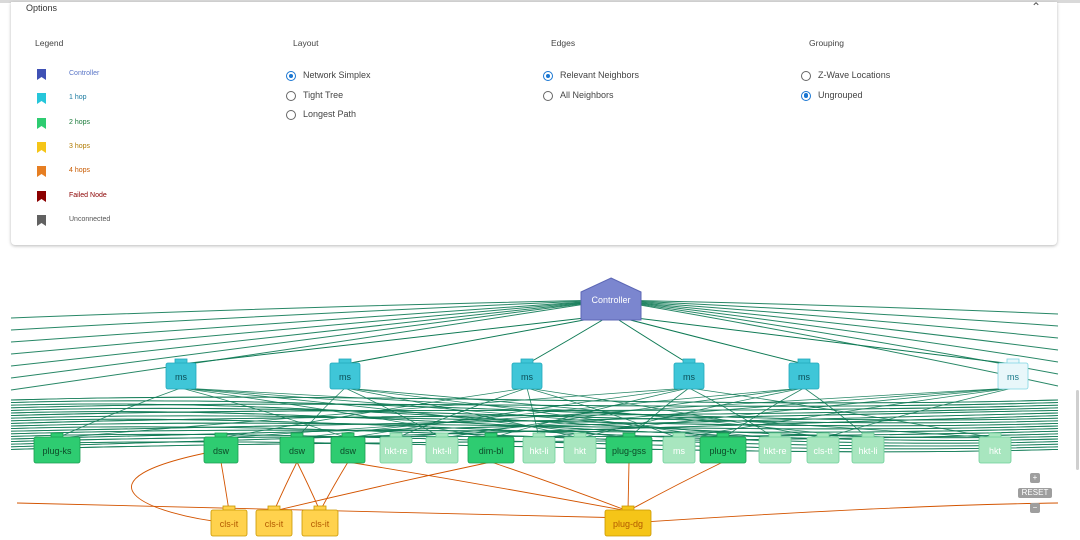 The image size is (1080, 540). I want to click on layout-radio-label: Tight Tree, so click(323, 94).